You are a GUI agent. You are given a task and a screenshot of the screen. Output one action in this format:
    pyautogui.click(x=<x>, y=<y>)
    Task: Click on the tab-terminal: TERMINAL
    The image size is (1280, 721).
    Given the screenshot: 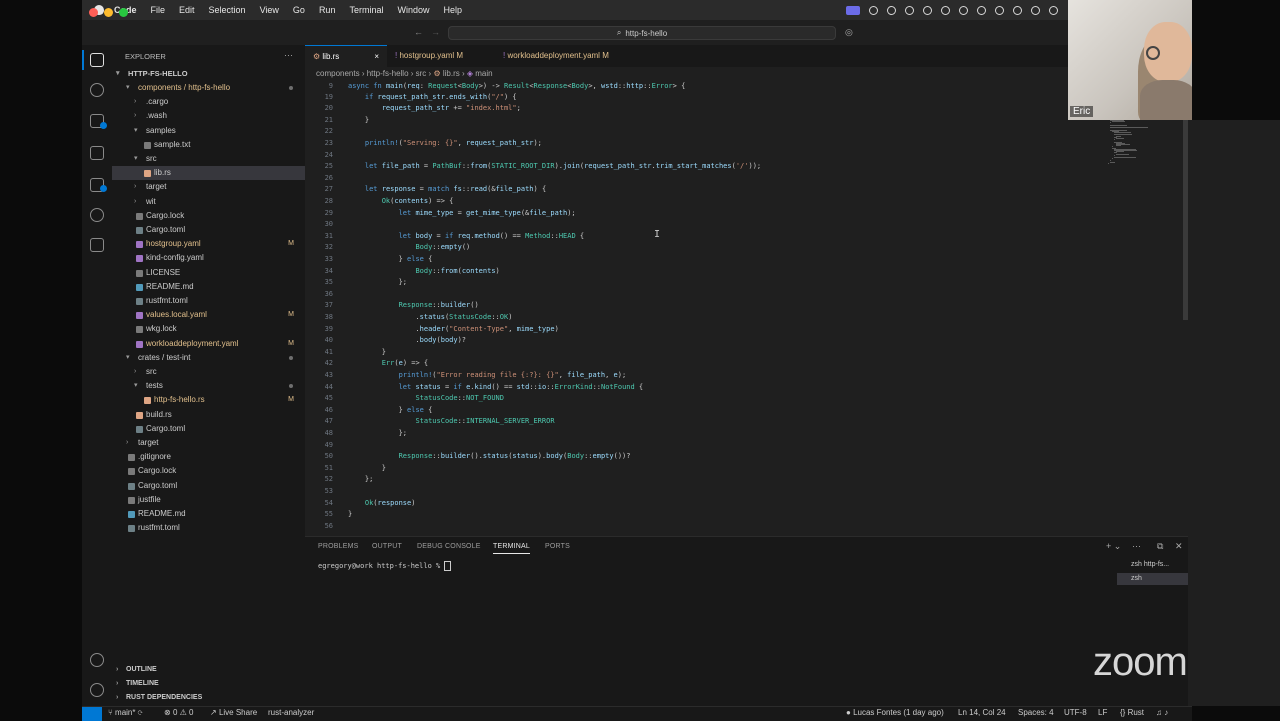 What is the action you would take?
    pyautogui.click(x=511, y=548)
    